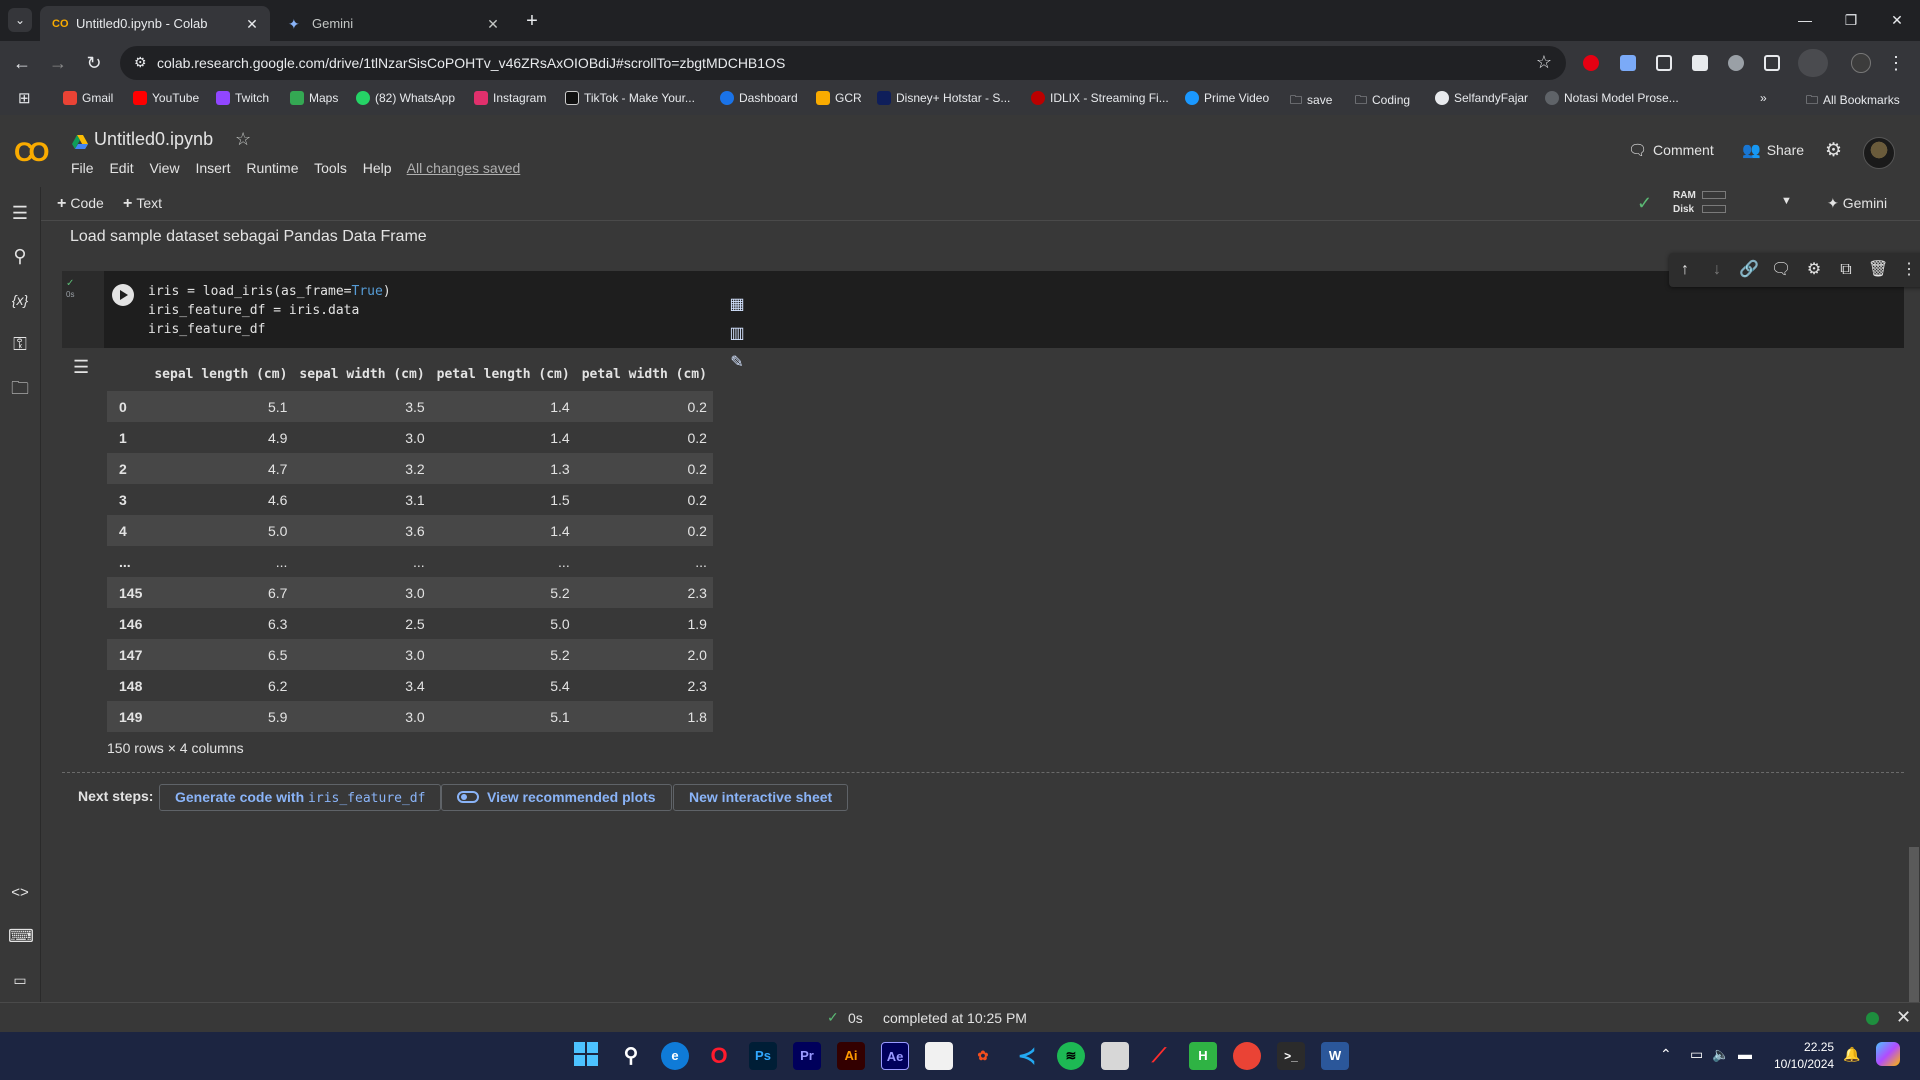  Describe the element at coordinates (556, 797) in the screenshot. I see `view-recommended-plots-button: View recommended plots` at that location.